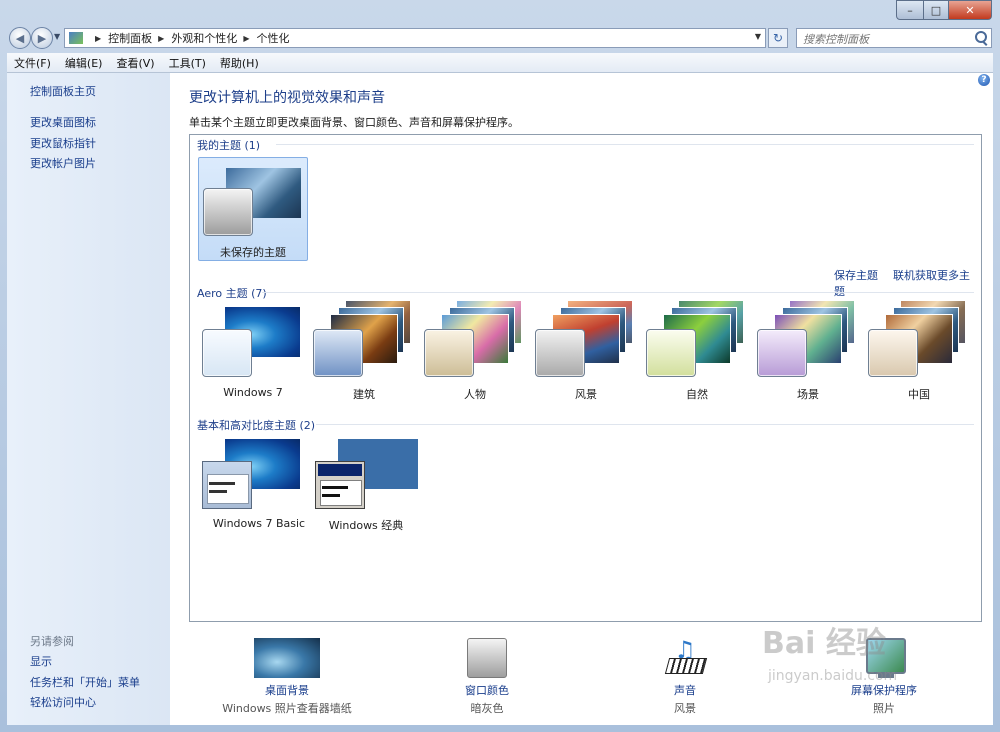  I want to click on address-dropdown-icon: ▼, so click(758, 36).